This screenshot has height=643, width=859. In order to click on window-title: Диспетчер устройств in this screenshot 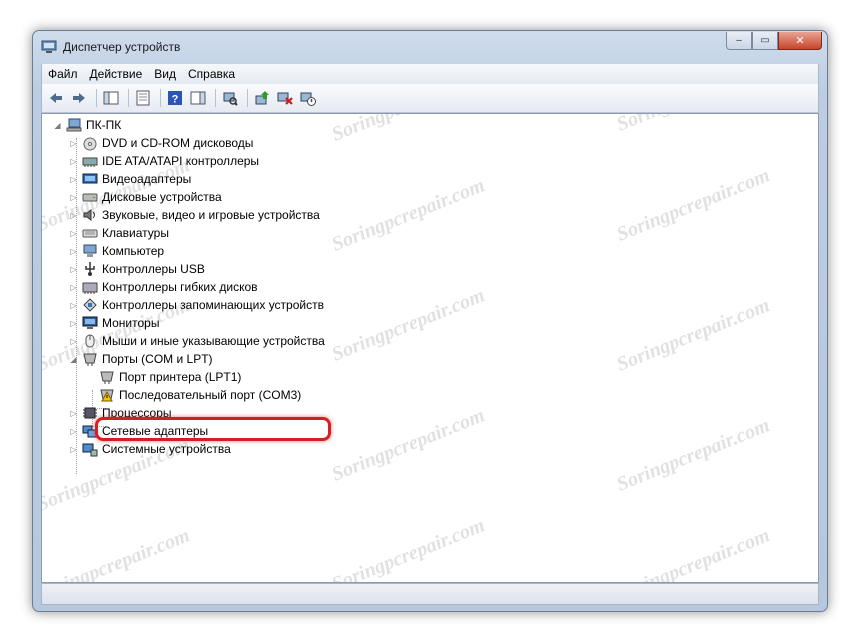, I will do `click(122, 47)`.